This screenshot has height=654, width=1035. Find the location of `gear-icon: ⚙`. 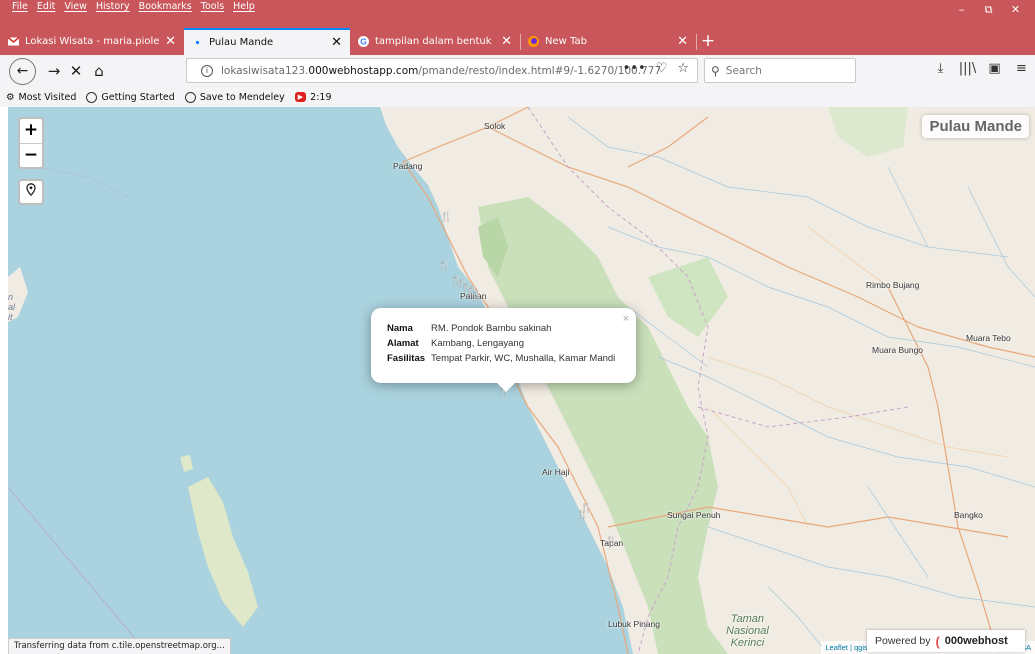

gear-icon: ⚙ is located at coordinates (10, 97).